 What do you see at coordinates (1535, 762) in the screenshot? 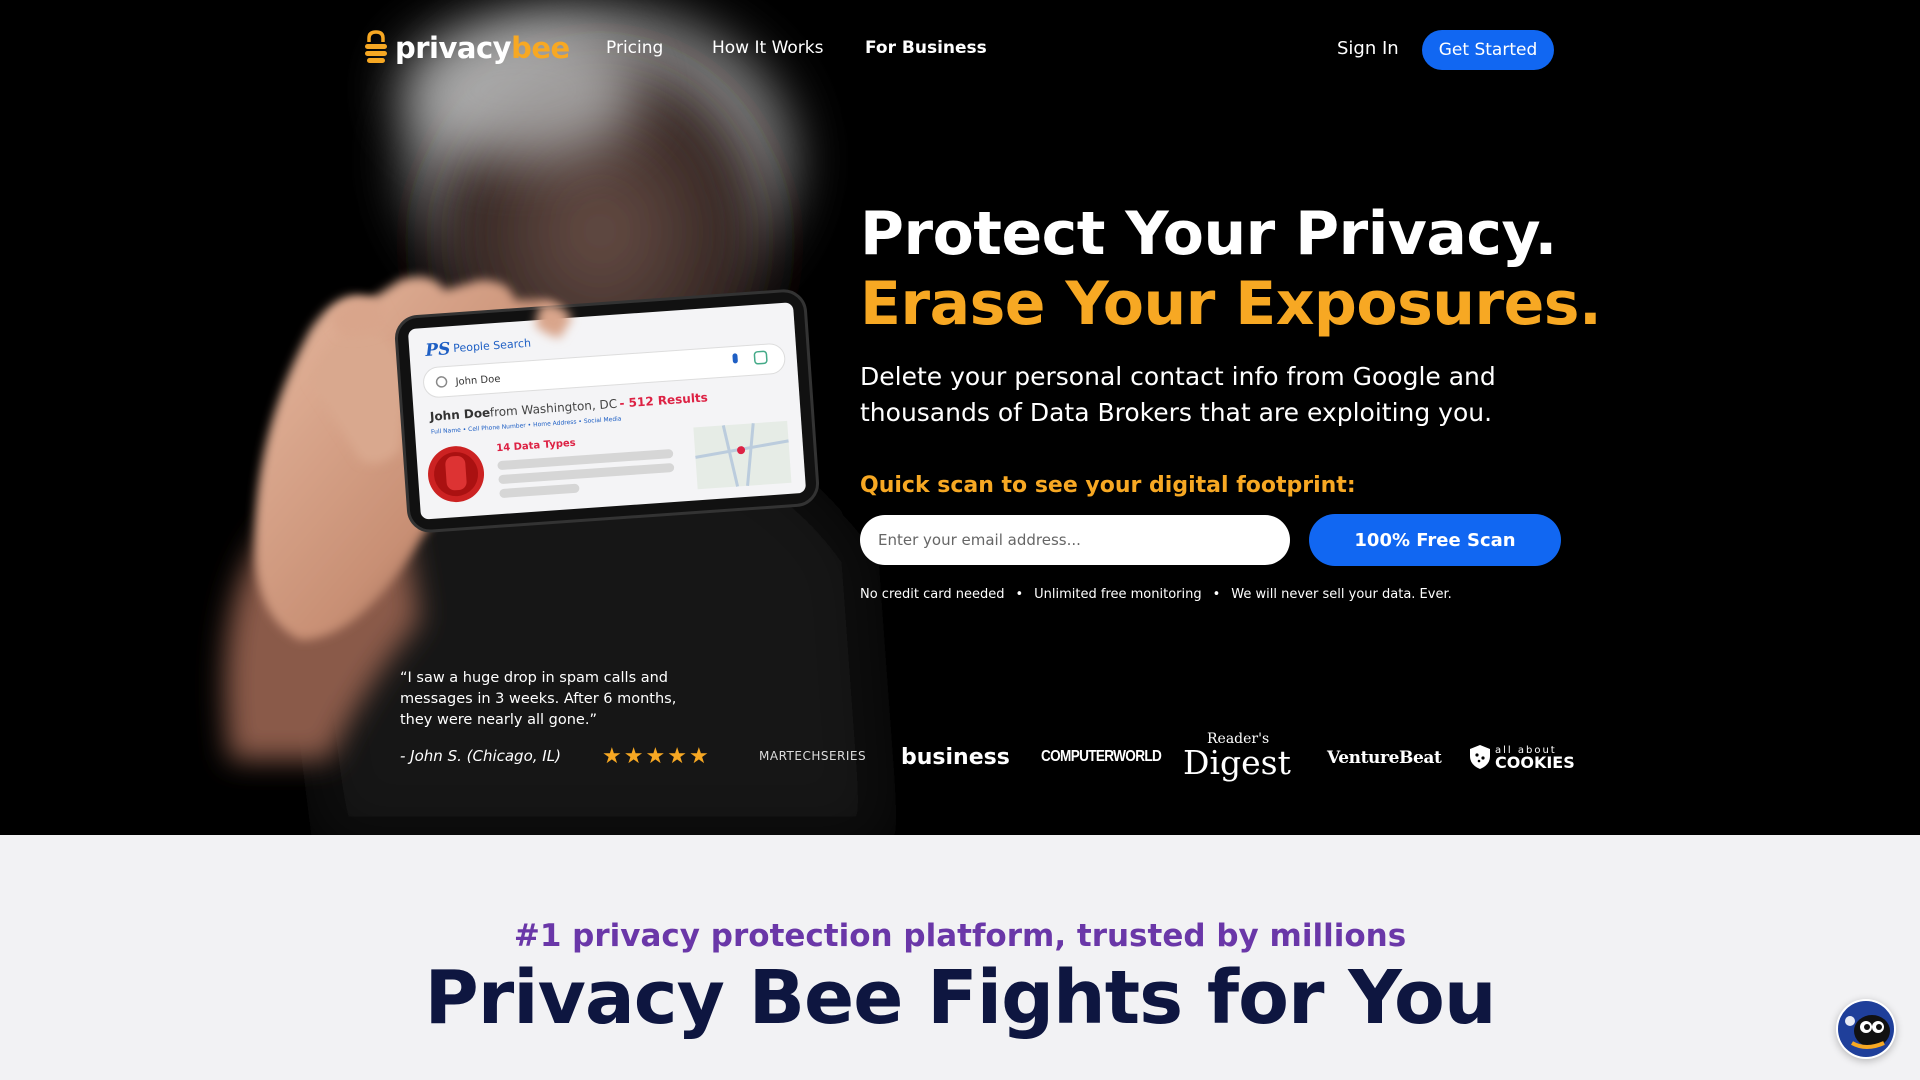
I see `cookies-big-text: COOKIES` at bounding box center [1535, 762].